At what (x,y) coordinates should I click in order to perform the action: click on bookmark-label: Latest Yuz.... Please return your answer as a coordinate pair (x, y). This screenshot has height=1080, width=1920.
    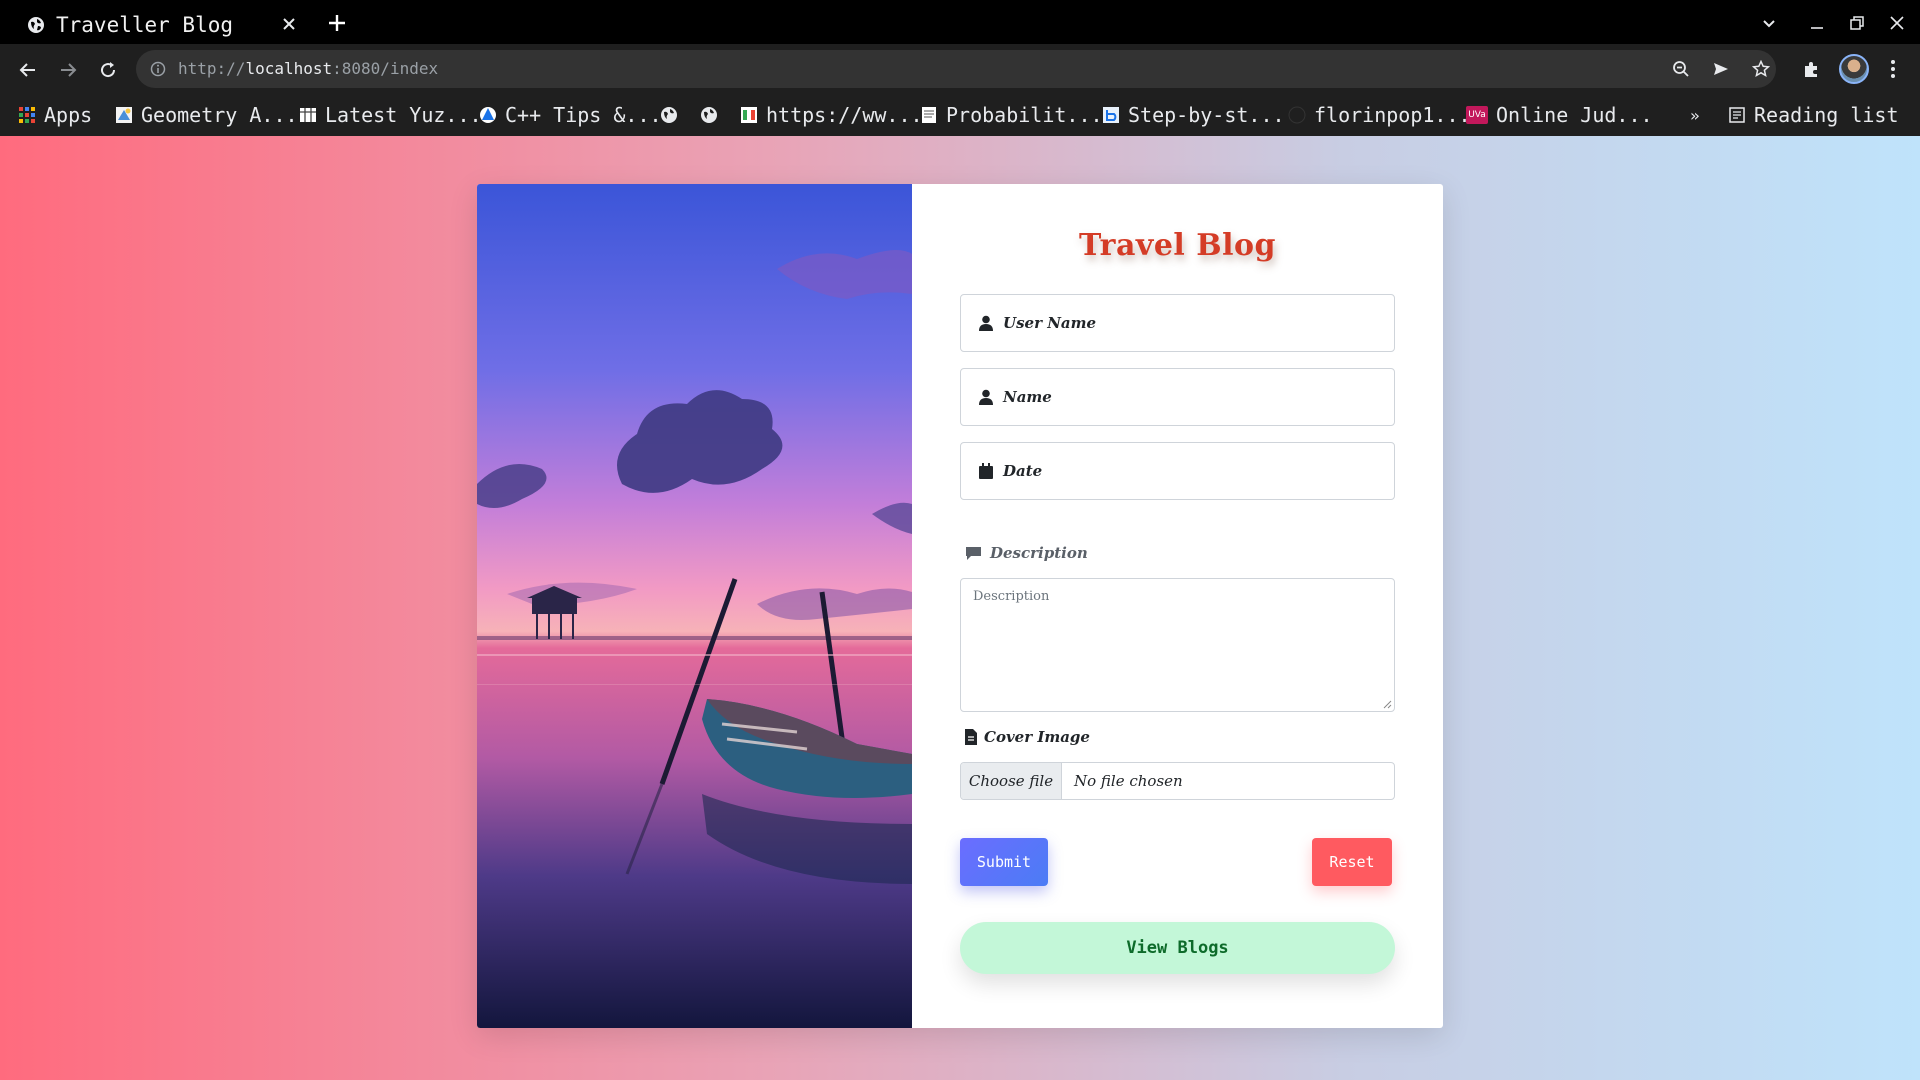
    Looking at the image, I should click on (403, 115).